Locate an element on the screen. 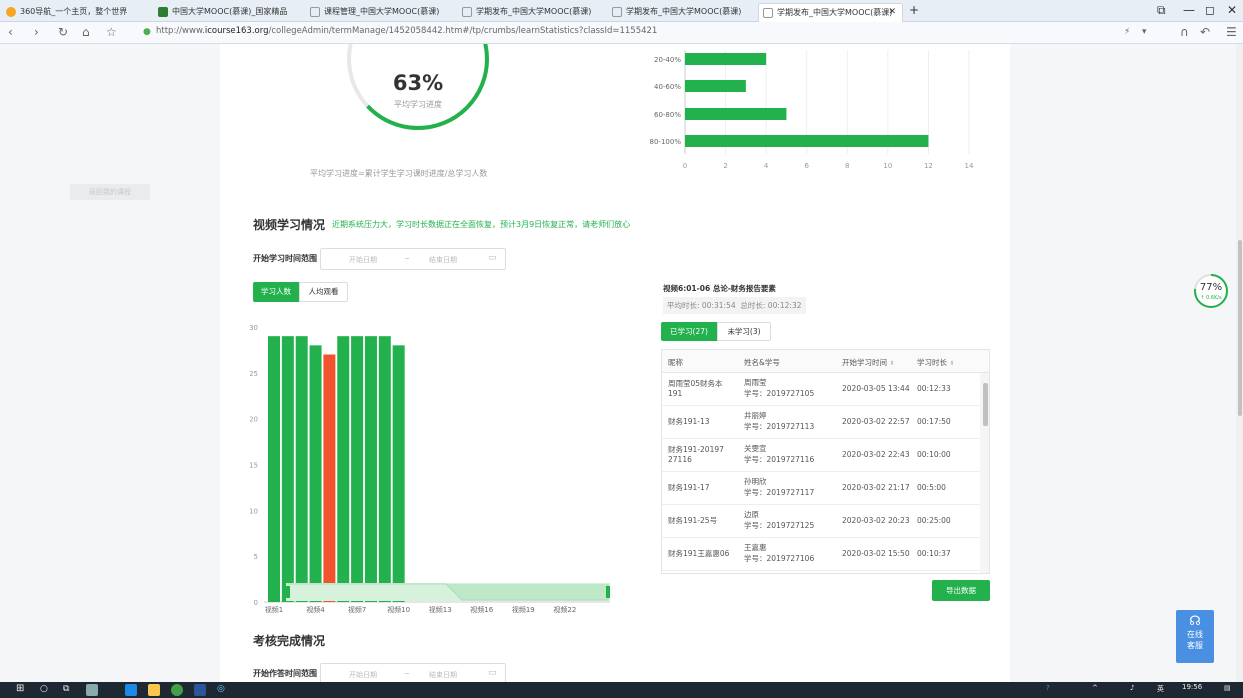  tab-learners: 学习人数 is located at coordinates (276, 292).